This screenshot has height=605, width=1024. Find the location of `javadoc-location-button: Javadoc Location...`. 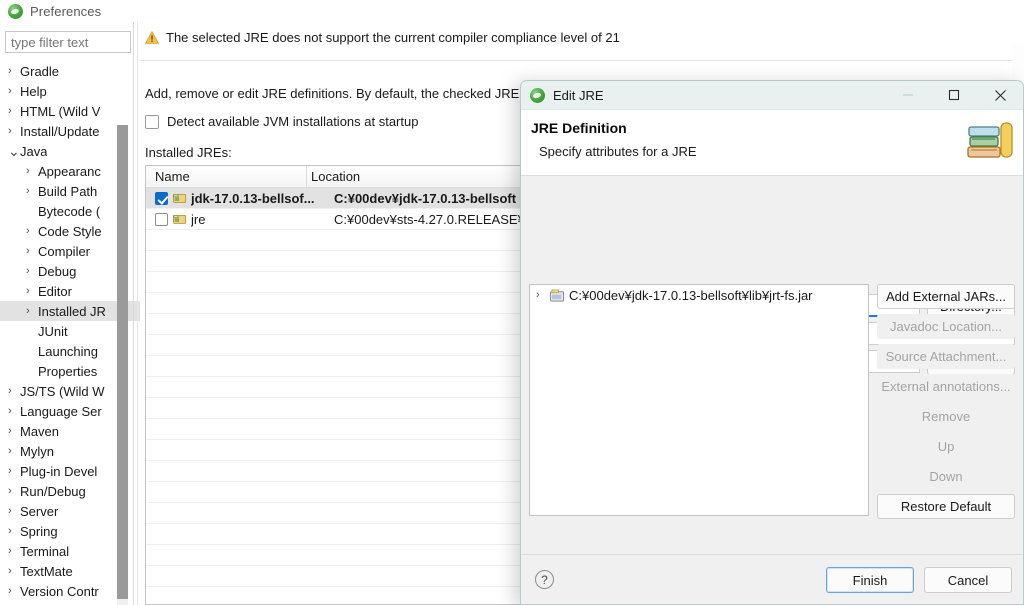

javadoc-location-button: Javadoc Location... is located at coordinates (946, 326).